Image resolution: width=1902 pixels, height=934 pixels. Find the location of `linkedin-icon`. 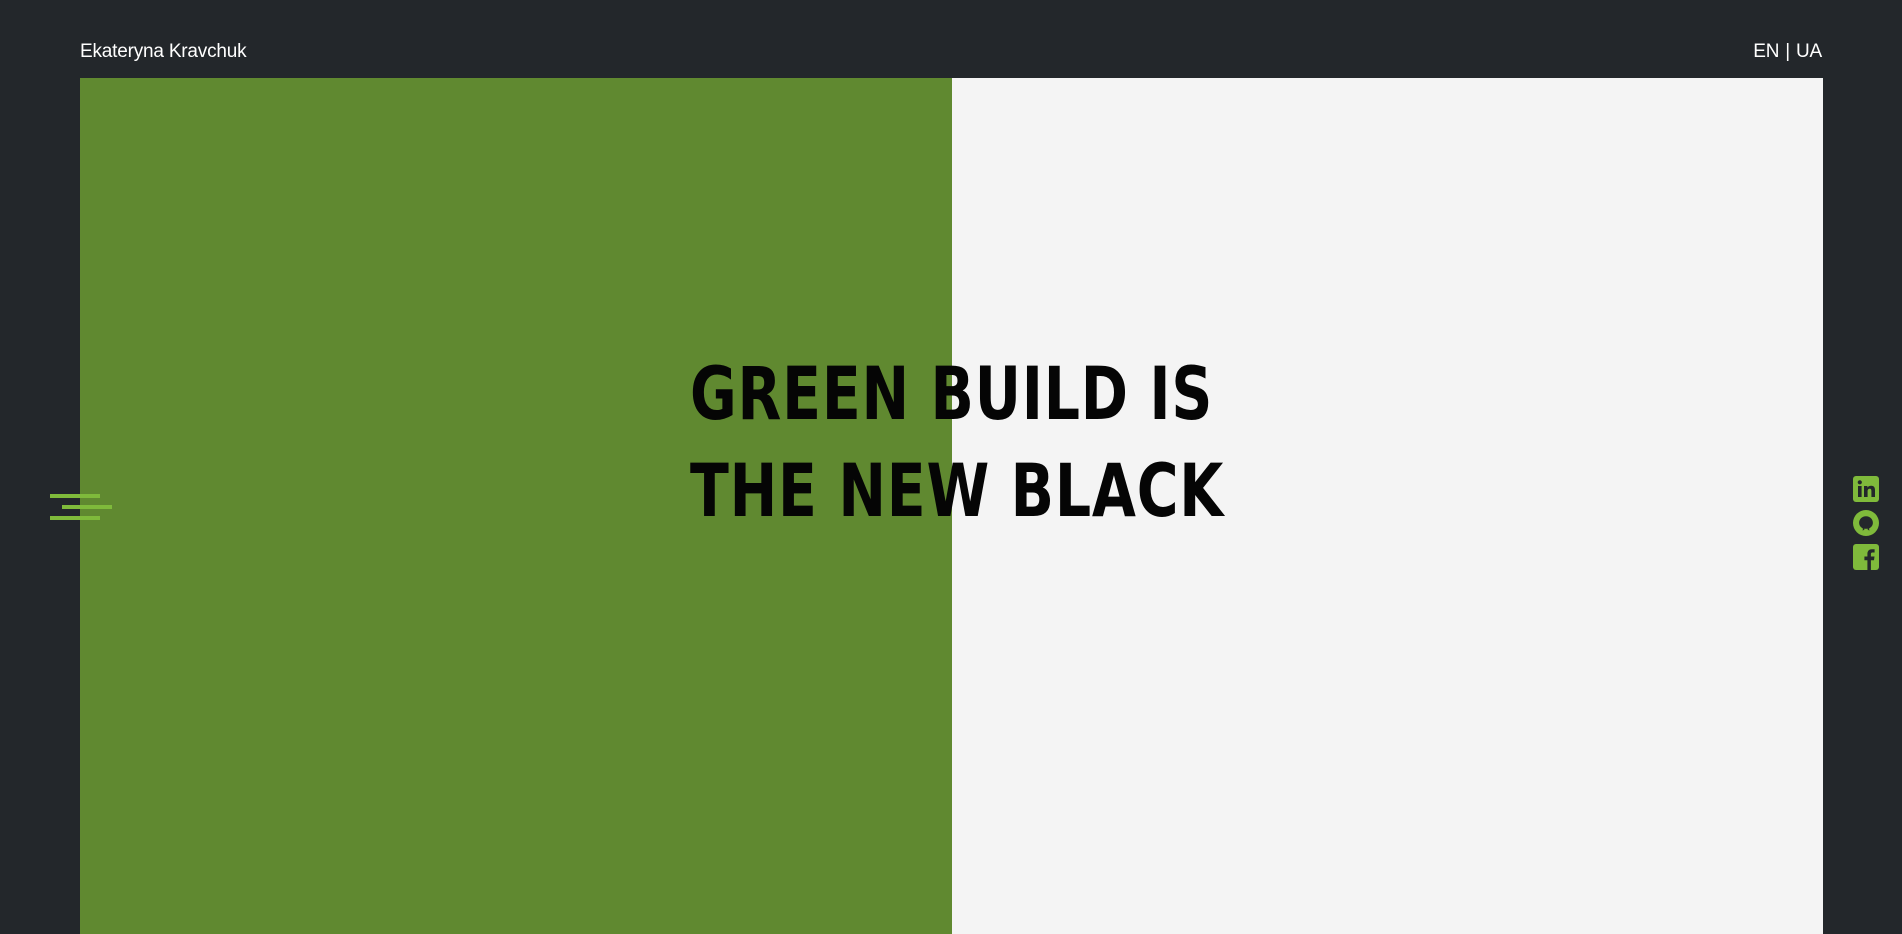

linkedin-icon is located at coordinates (1866, 489).